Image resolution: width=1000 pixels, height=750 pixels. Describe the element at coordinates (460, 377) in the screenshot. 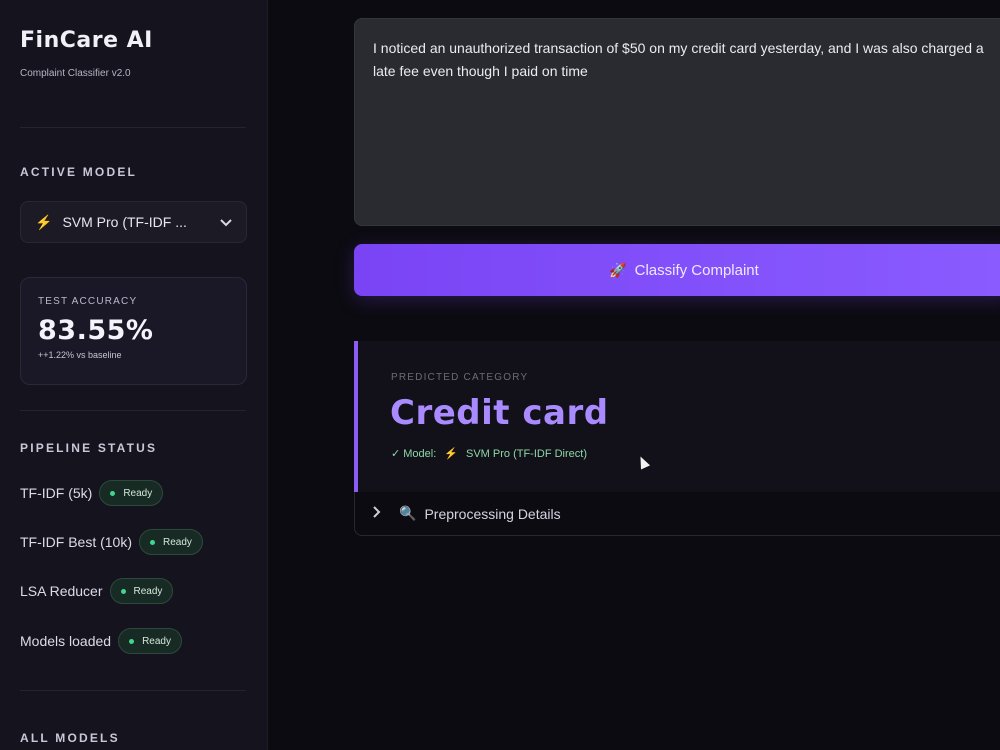

I see `prediction-label: PREDICTED CATEGORY` at that location.